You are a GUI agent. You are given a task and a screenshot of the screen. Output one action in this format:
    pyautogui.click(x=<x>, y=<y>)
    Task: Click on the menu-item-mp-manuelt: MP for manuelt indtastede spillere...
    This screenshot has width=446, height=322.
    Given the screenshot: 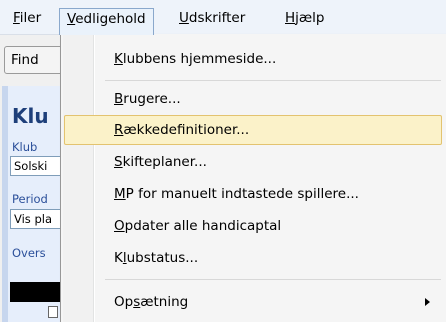 What is the action you would take?
    pyautogui.click(x=253, y=194)
    